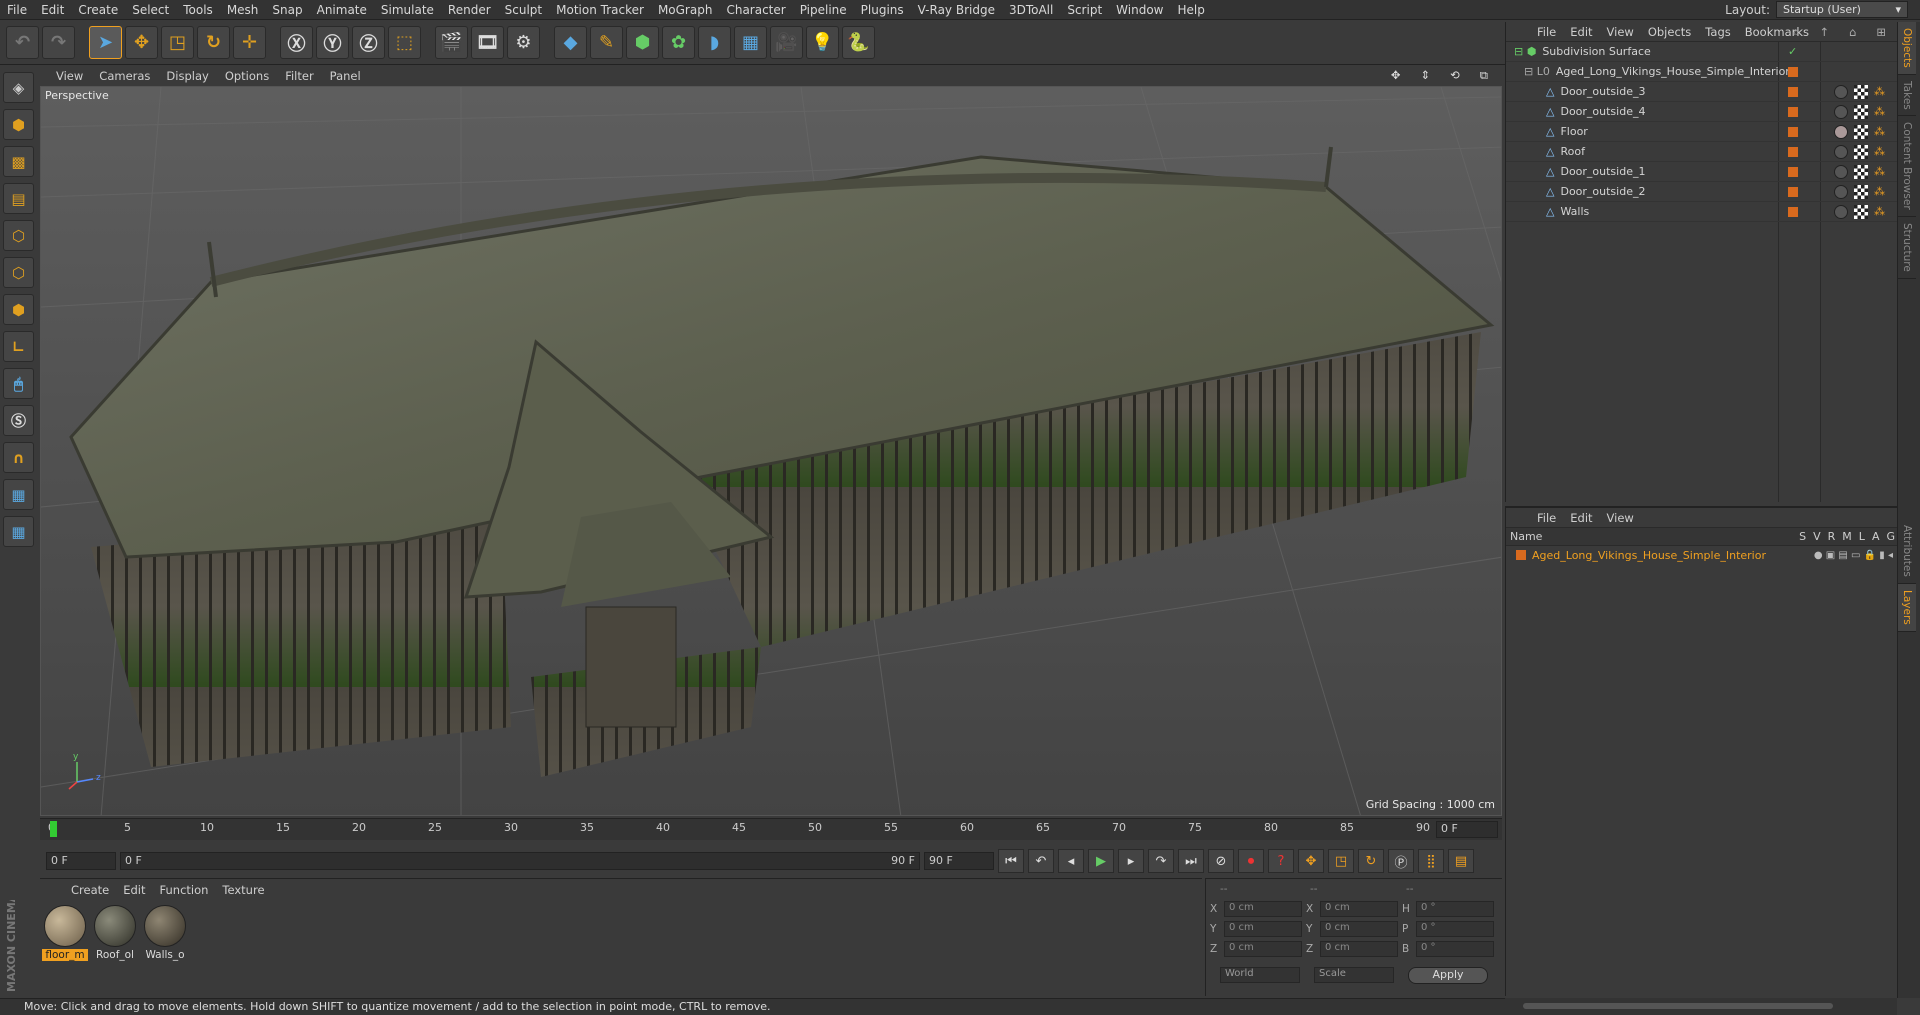 This screenshot has width=1920, height=1015. I want to click on go-to-start-icon: ⏮, so click(1011, 861).